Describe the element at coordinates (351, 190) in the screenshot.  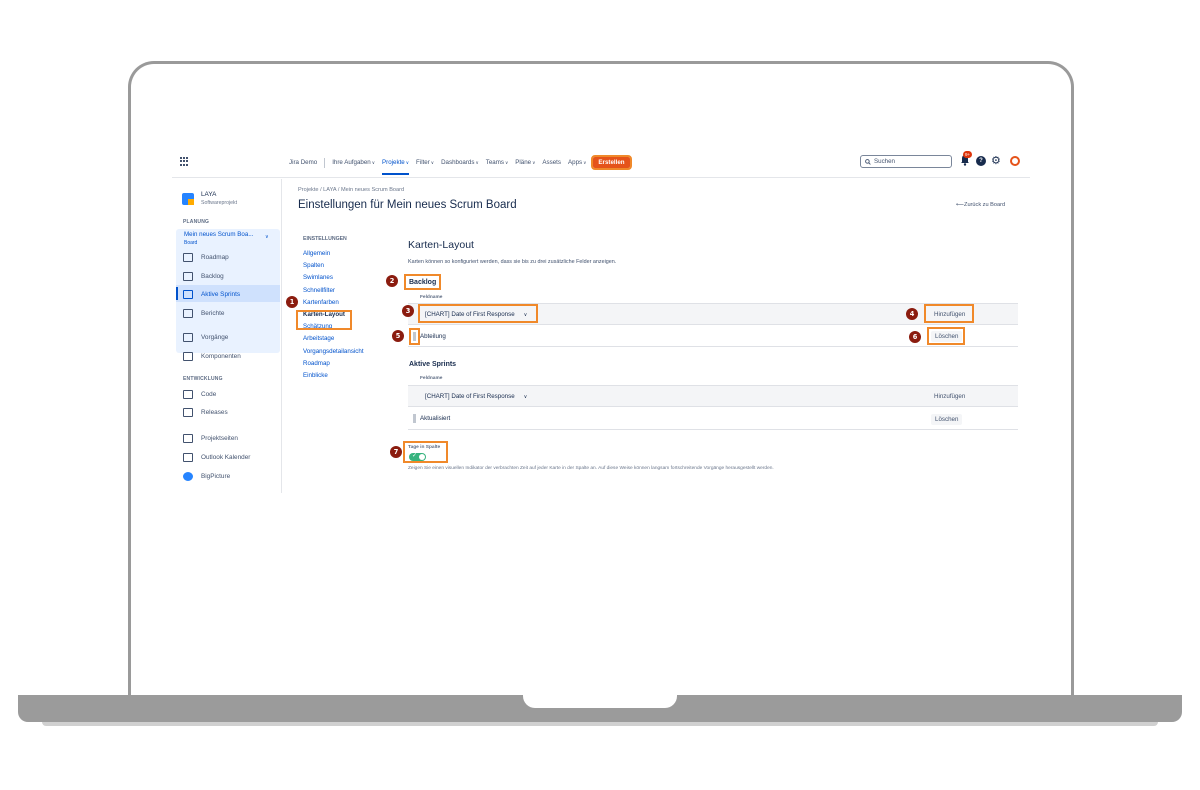
I see `breadcrumb: Projekte / LAYA / Mein neues Scrum Board` at that location.